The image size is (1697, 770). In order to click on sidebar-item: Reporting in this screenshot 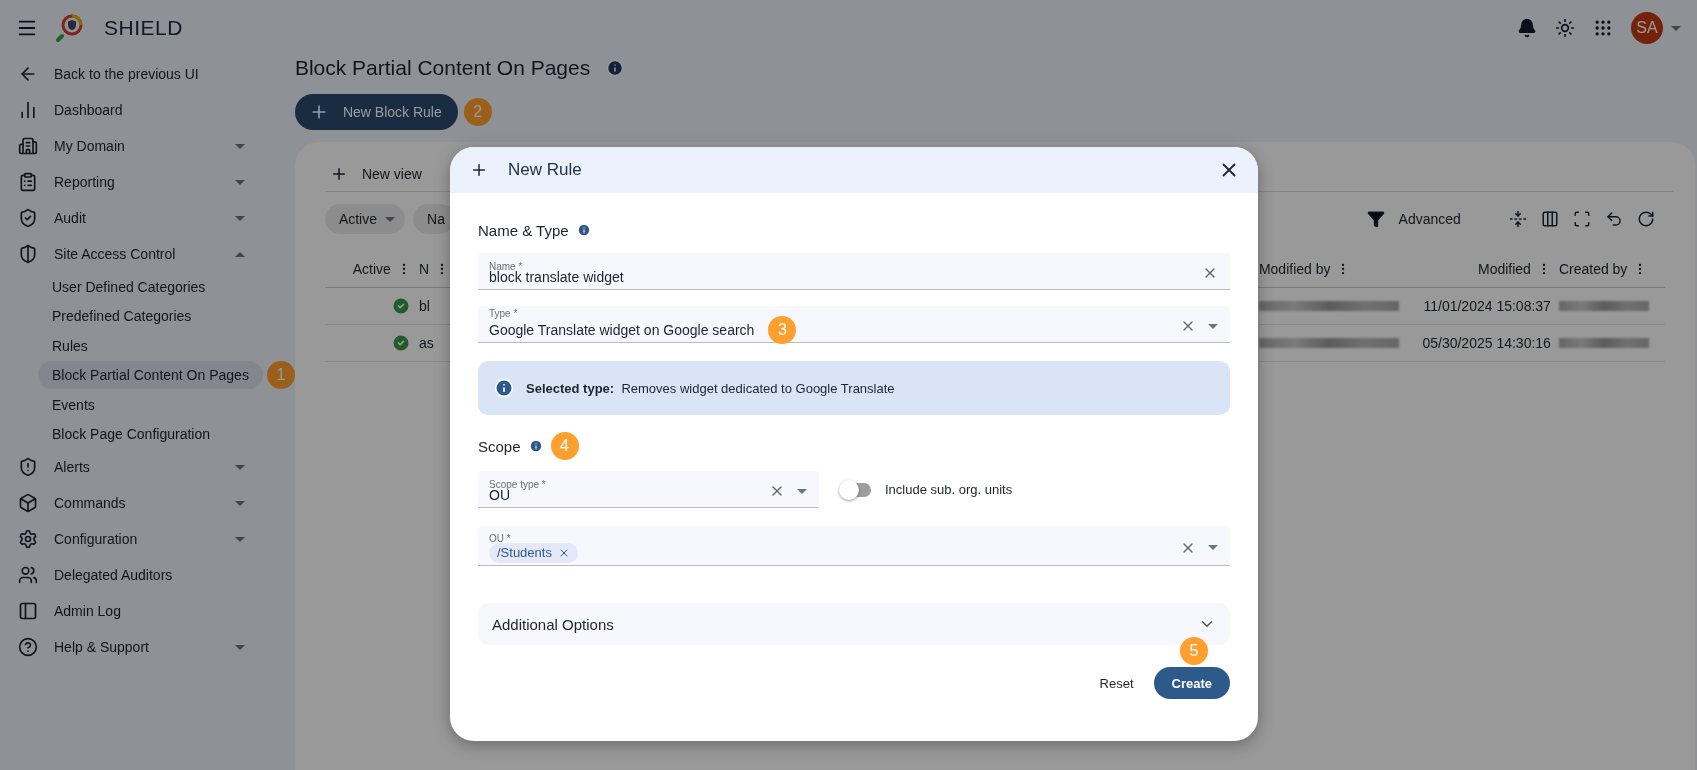, I will do `click(136, 182)`.